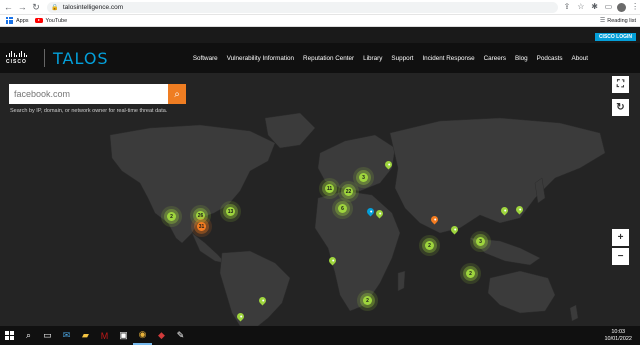  Describe the element at coordinates (618, 331) in the screenshot. I see `clock-time: 10:03` at that location.